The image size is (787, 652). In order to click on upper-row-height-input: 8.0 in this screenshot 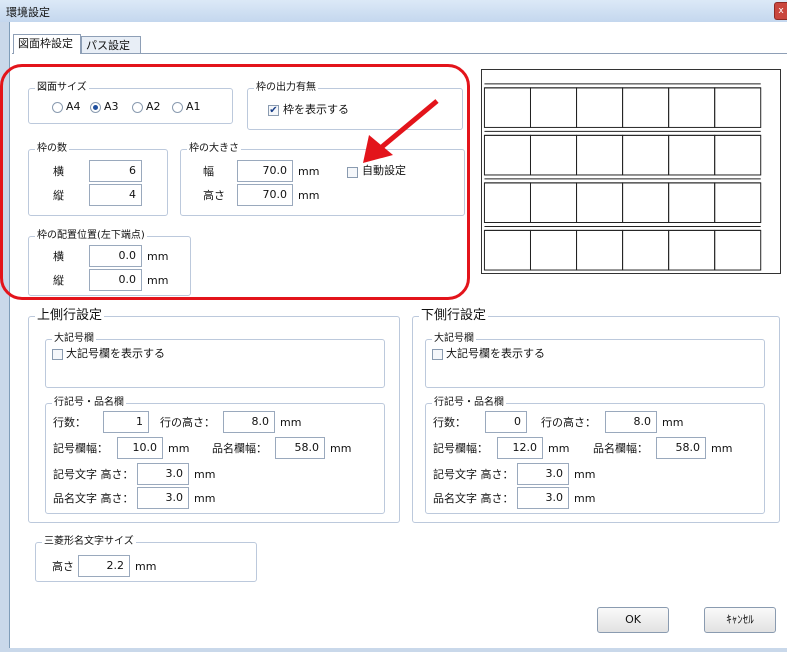, I will do `click(249, 422)`.